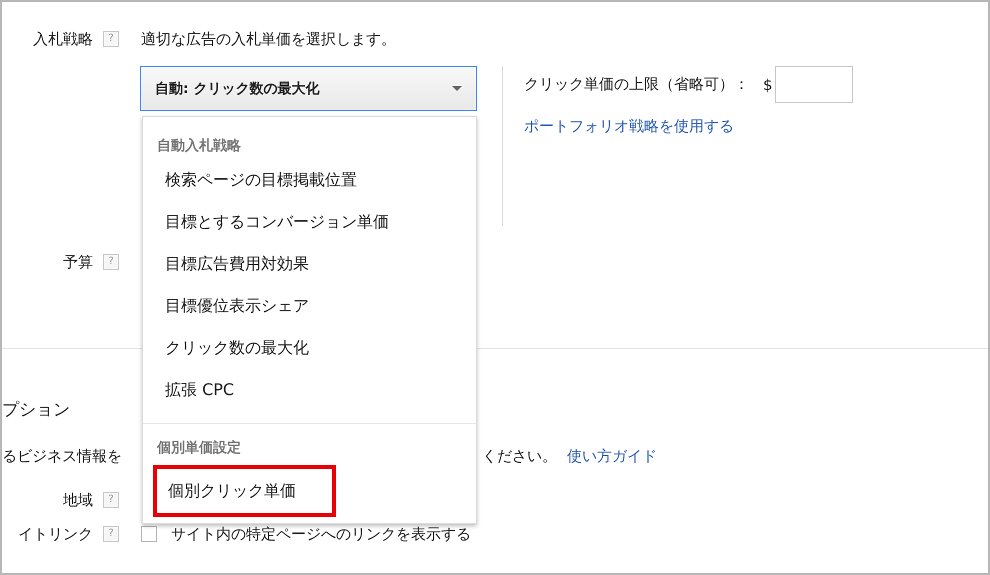 The width and height of the screenshot is (990, 575). I want to click on description-text: 適切な広告の入札単価を選択します。, so click(268, 39).